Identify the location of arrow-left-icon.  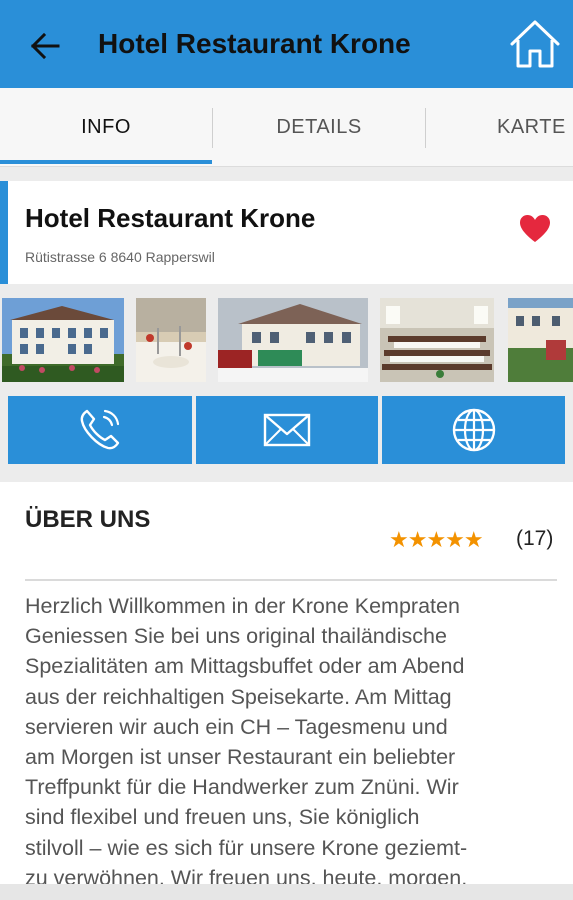
(45, 46).